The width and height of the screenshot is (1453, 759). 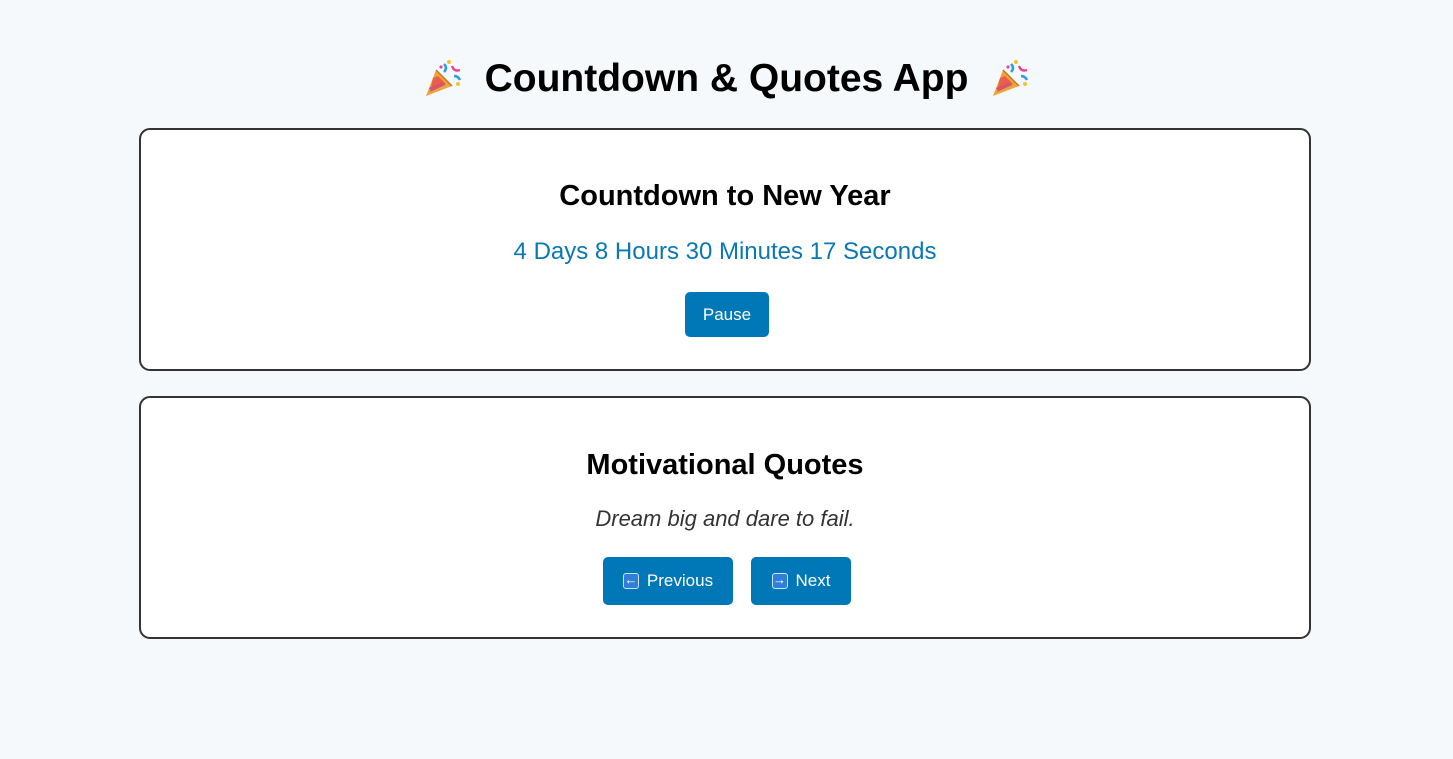 I want to click on quote-text: Dream big and dare to fail., so click(x=725, y=518).